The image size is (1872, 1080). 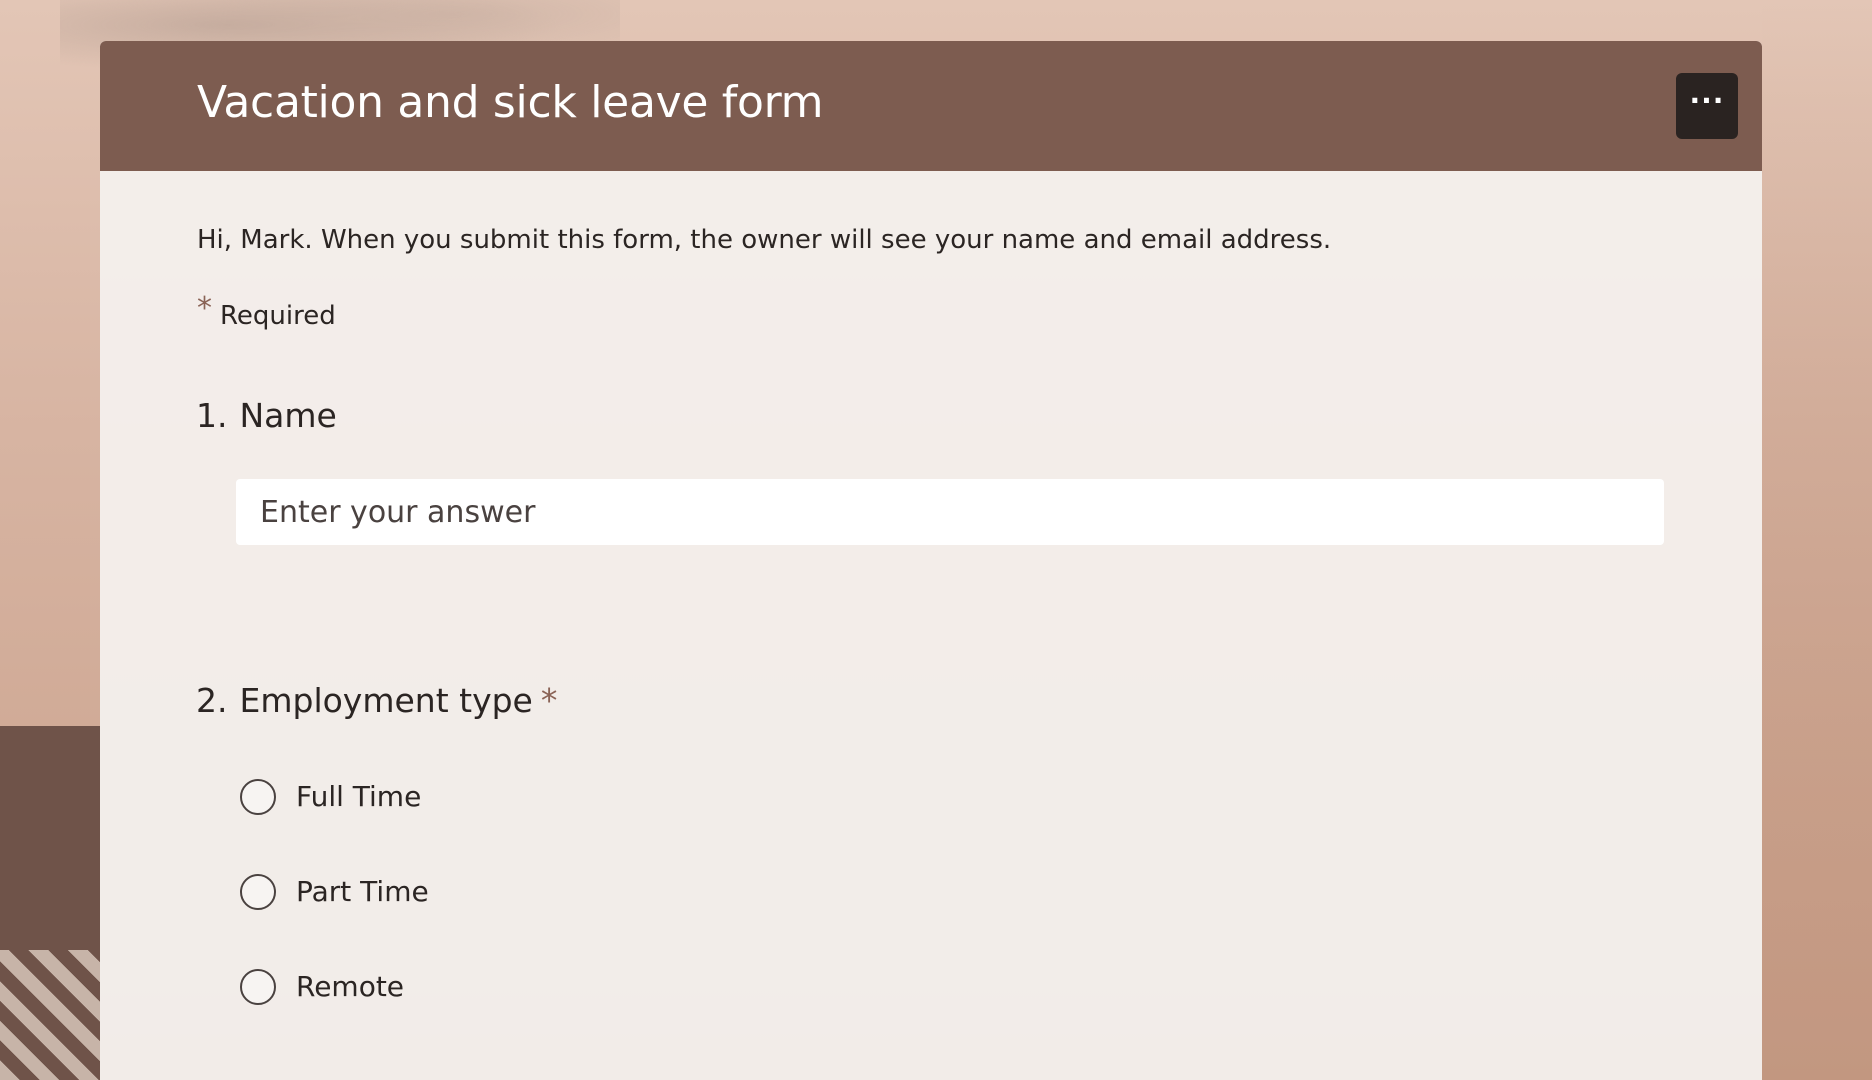 What do you see at coordinates (204, 308) in the screenshot?
I see `required-asterisk-icon: *` at bounding box center [204, 308].